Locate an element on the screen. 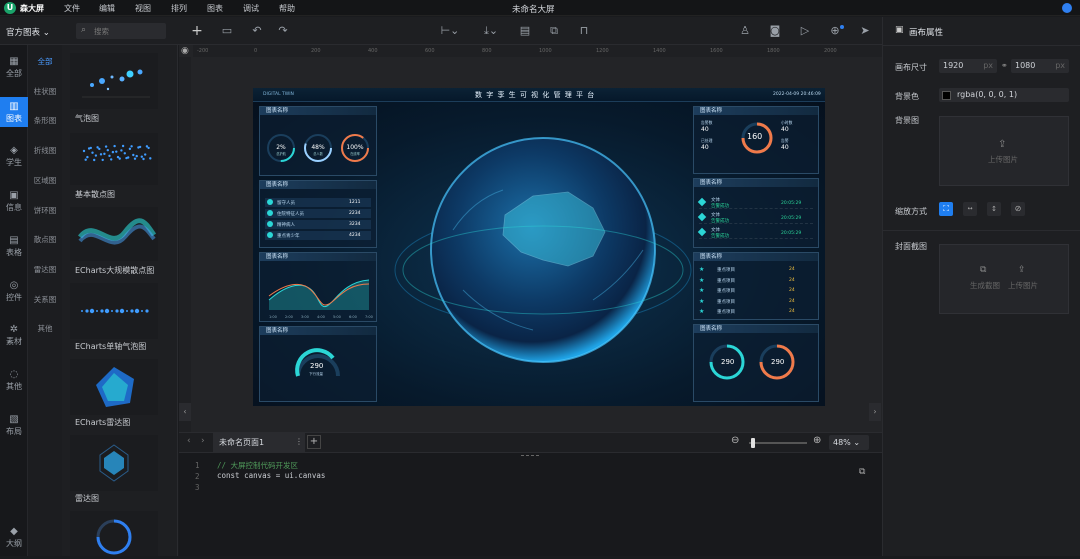  upload-image-label: 上传图片 is located at coordinates (1023, 285).